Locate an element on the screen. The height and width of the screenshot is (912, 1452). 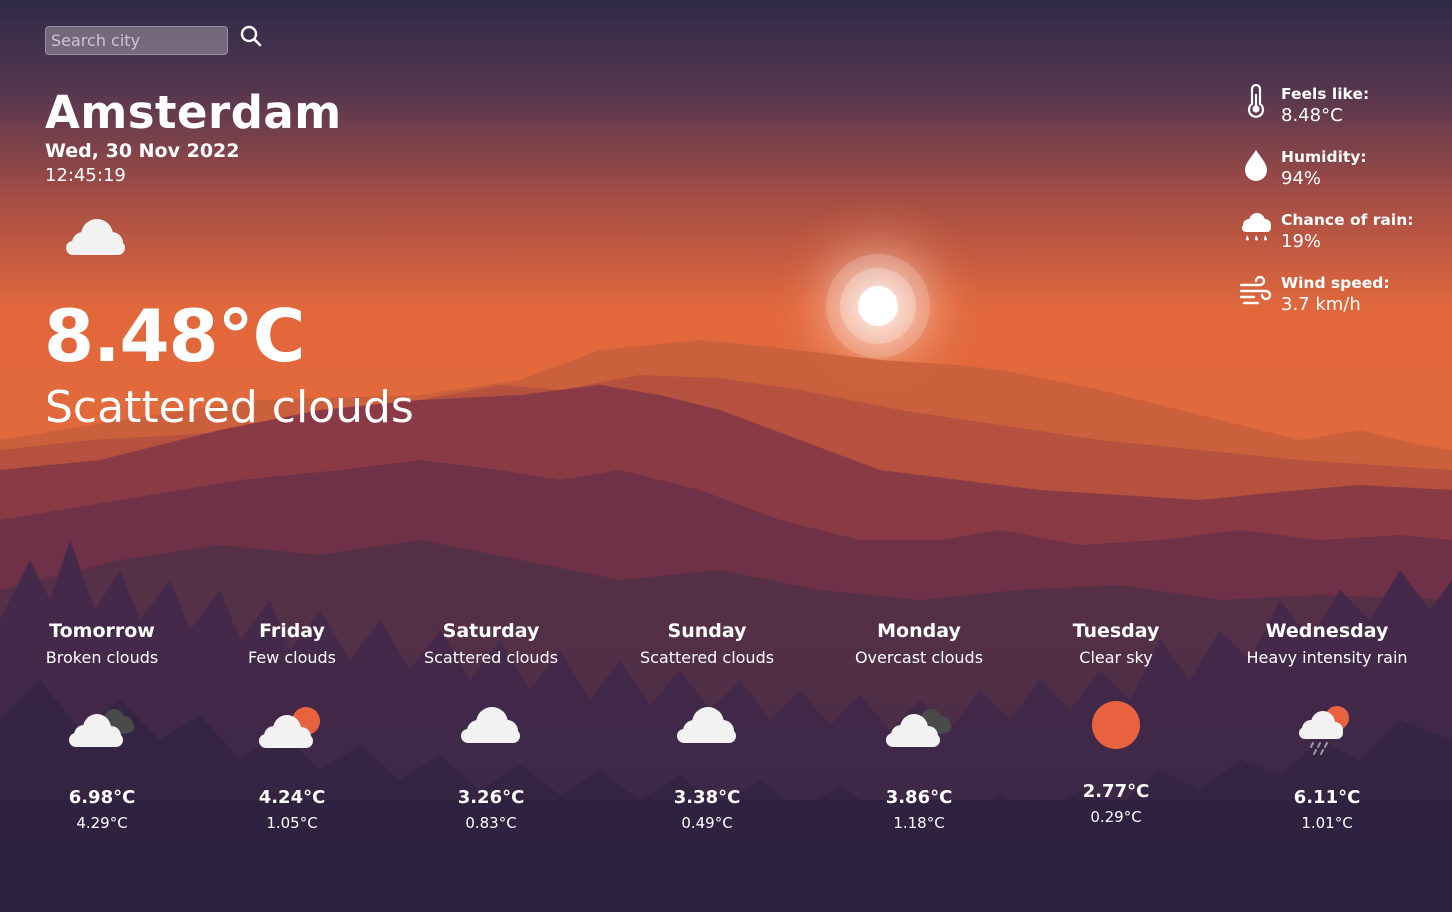
forecast-day: Saturday Scattered clouds 3.26°C 0.83°C is located at coordinates (491, 725).